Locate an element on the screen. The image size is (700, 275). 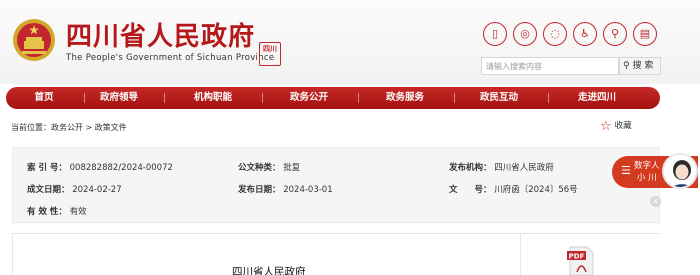
content-border-left is located at coordinates (12, 254).